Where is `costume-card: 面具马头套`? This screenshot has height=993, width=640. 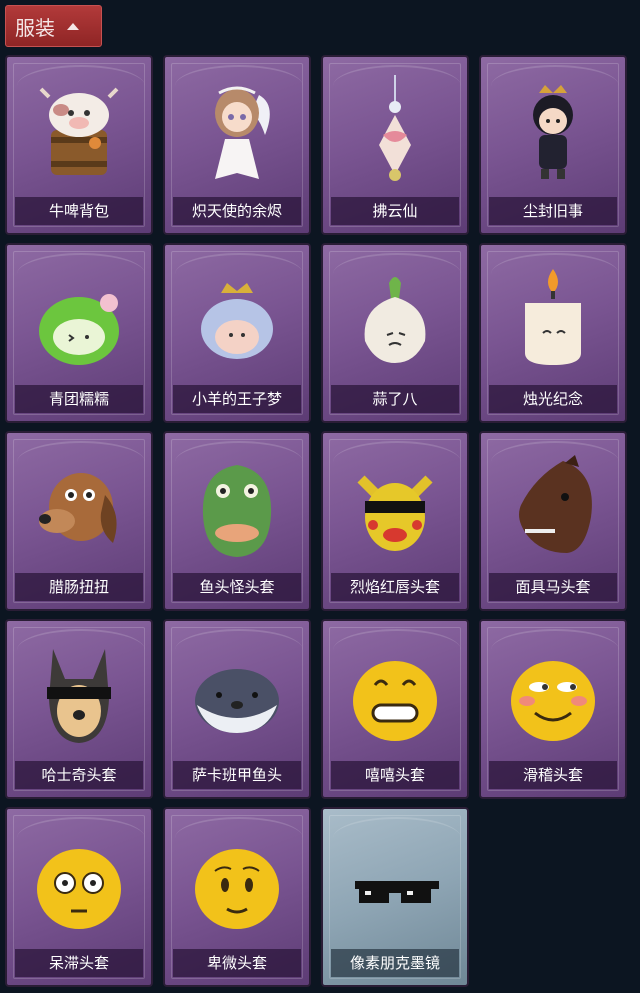 costume-card: 面具马头套 is located at coordinates (553, 521).